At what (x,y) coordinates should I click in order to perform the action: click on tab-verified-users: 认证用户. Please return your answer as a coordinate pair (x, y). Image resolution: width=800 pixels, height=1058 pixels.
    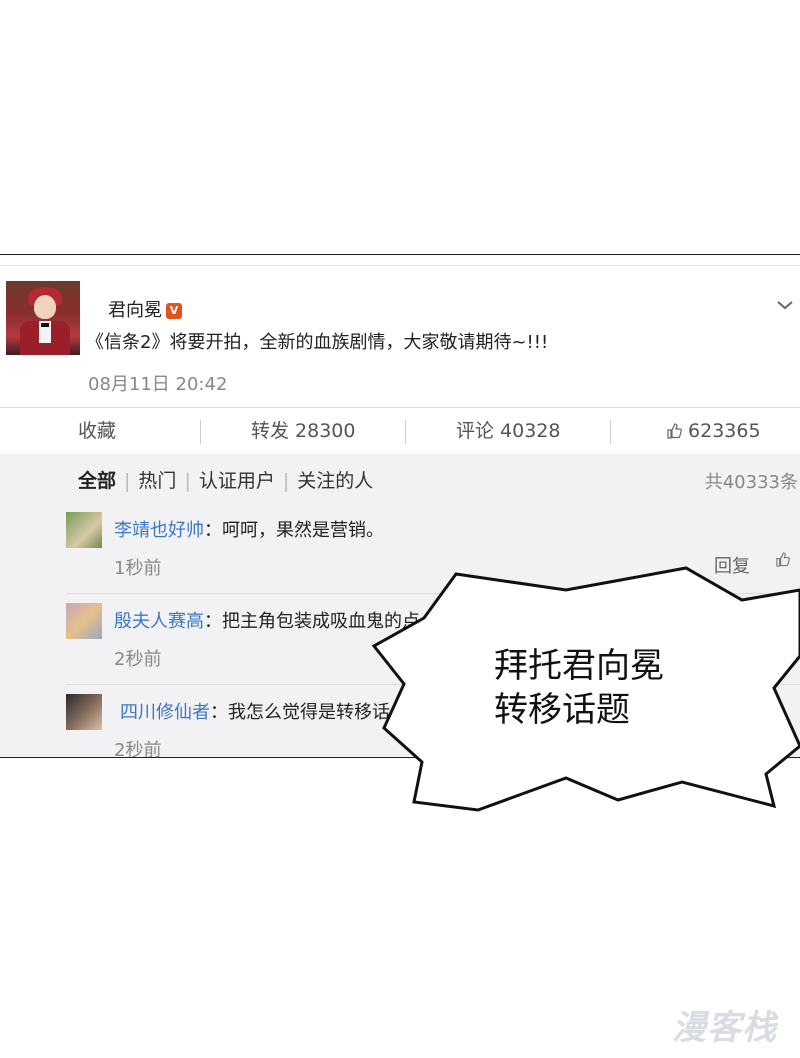
    Looking at the image, I should click on (237, 479).